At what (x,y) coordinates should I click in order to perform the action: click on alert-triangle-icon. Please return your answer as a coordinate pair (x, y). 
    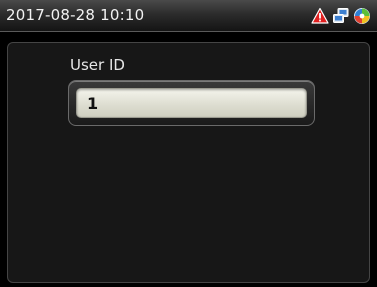
    Looking at the image, I should click on (320, 15).